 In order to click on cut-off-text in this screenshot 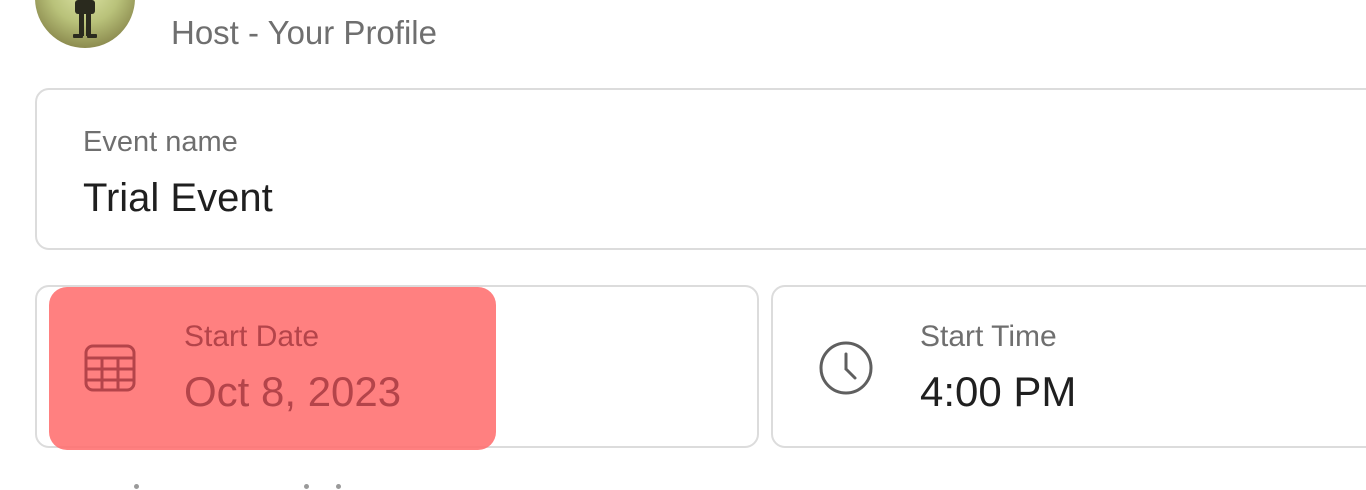, I will do `click(230, 484)`.